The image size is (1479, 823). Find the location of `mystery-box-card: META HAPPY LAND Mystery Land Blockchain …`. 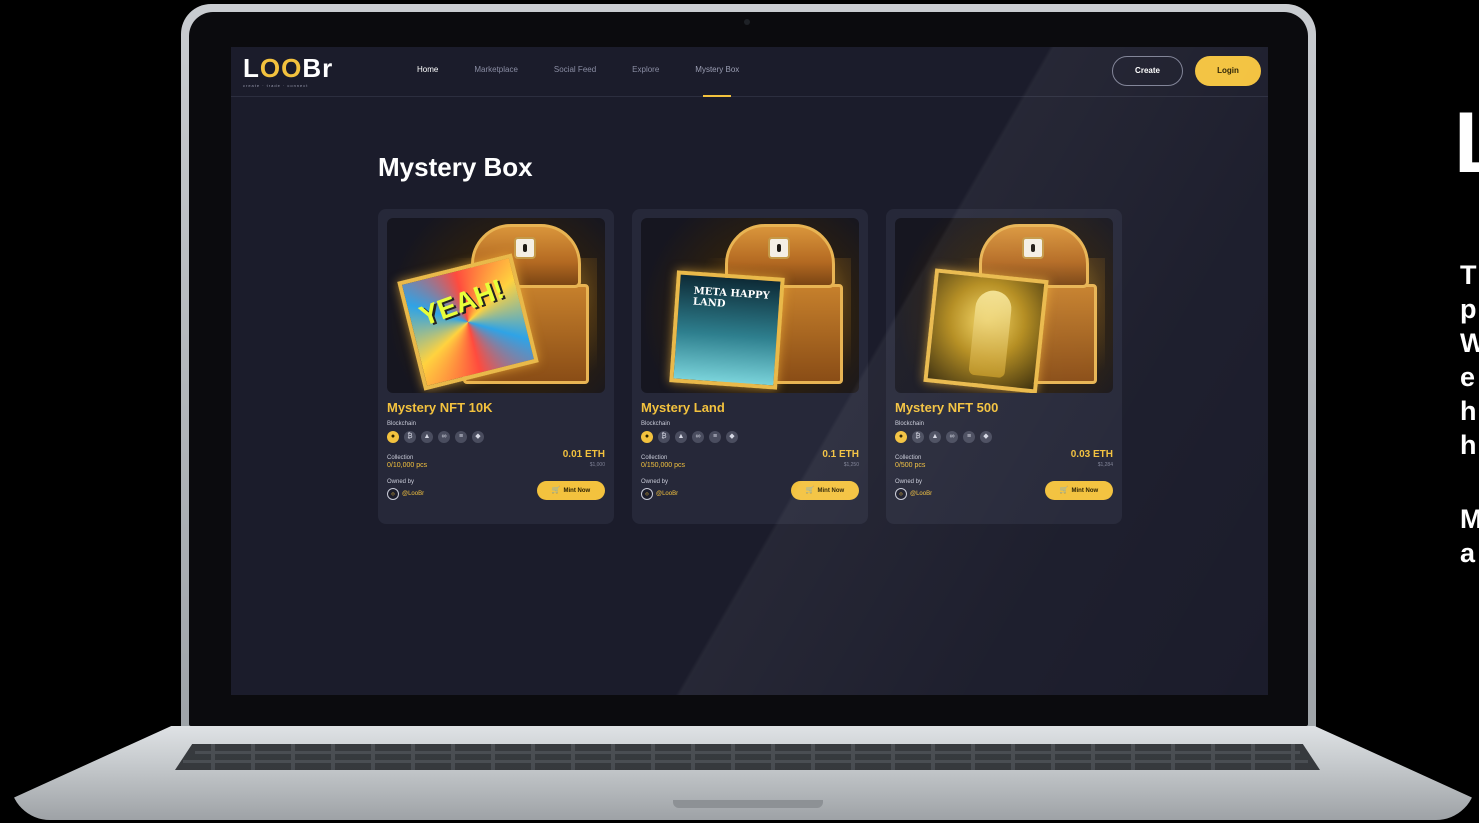

mystery-box-card: META HAPPY LAND Mystery Land Blockchain … is located at coordinates (750, 366).